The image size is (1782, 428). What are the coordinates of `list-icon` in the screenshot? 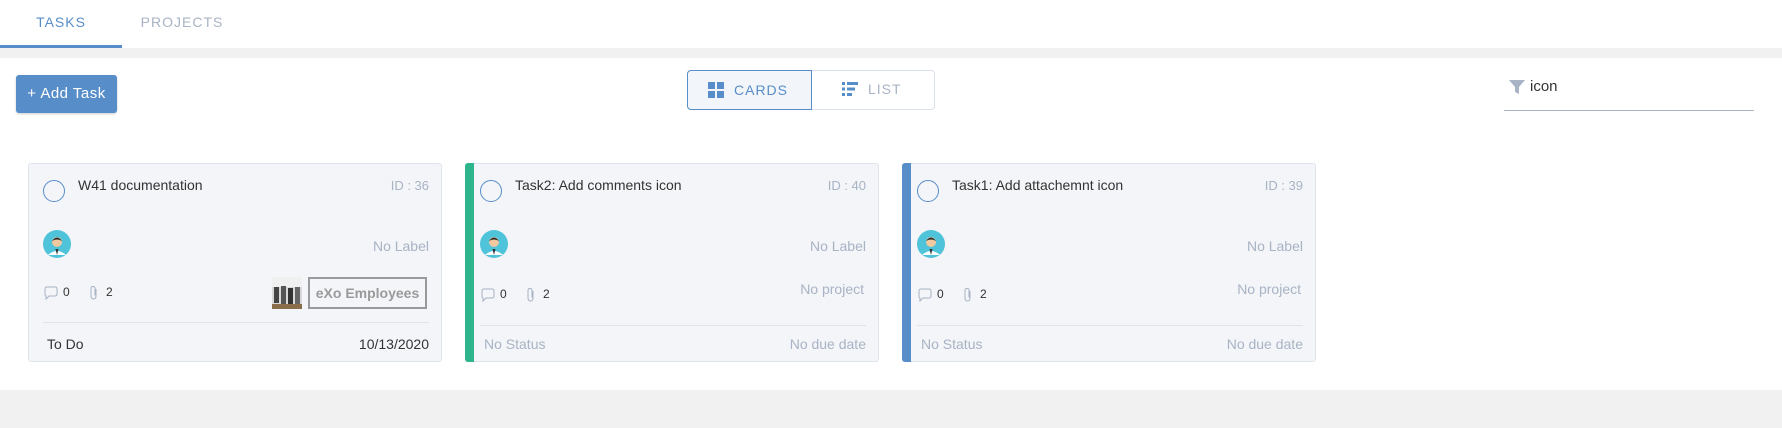 It's located at (850, 89).